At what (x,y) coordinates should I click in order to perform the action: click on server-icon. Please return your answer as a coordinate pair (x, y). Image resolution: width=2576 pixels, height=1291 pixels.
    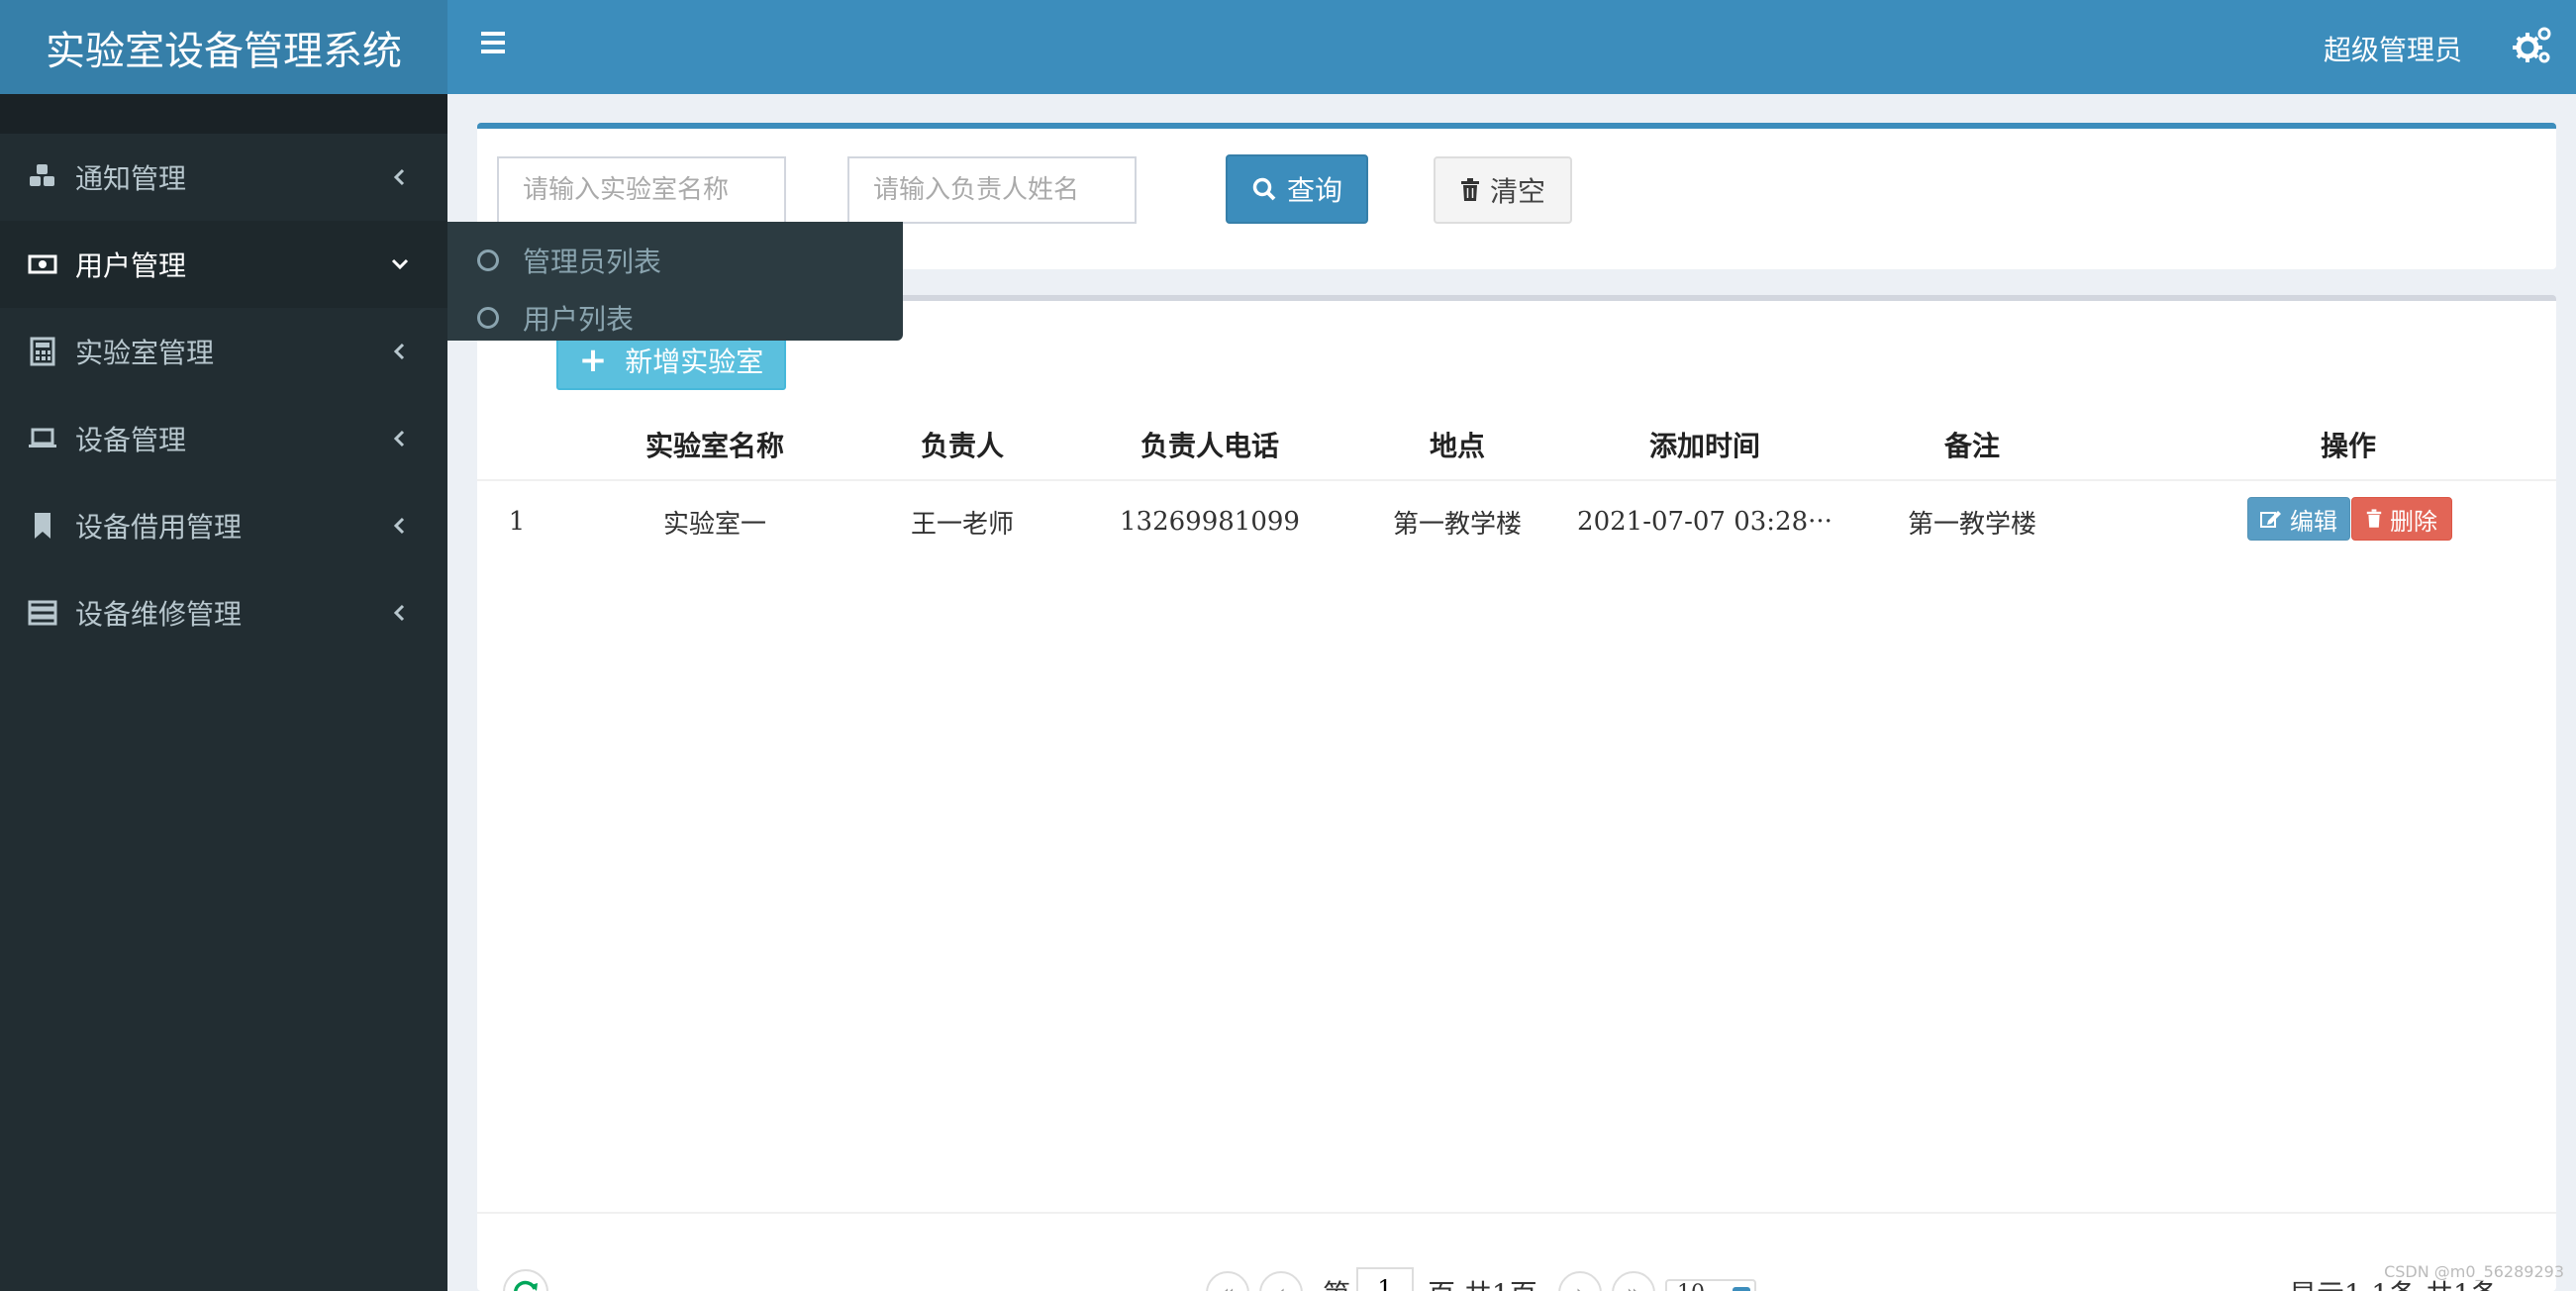
    Looking at the image, I should click on (42, 613).